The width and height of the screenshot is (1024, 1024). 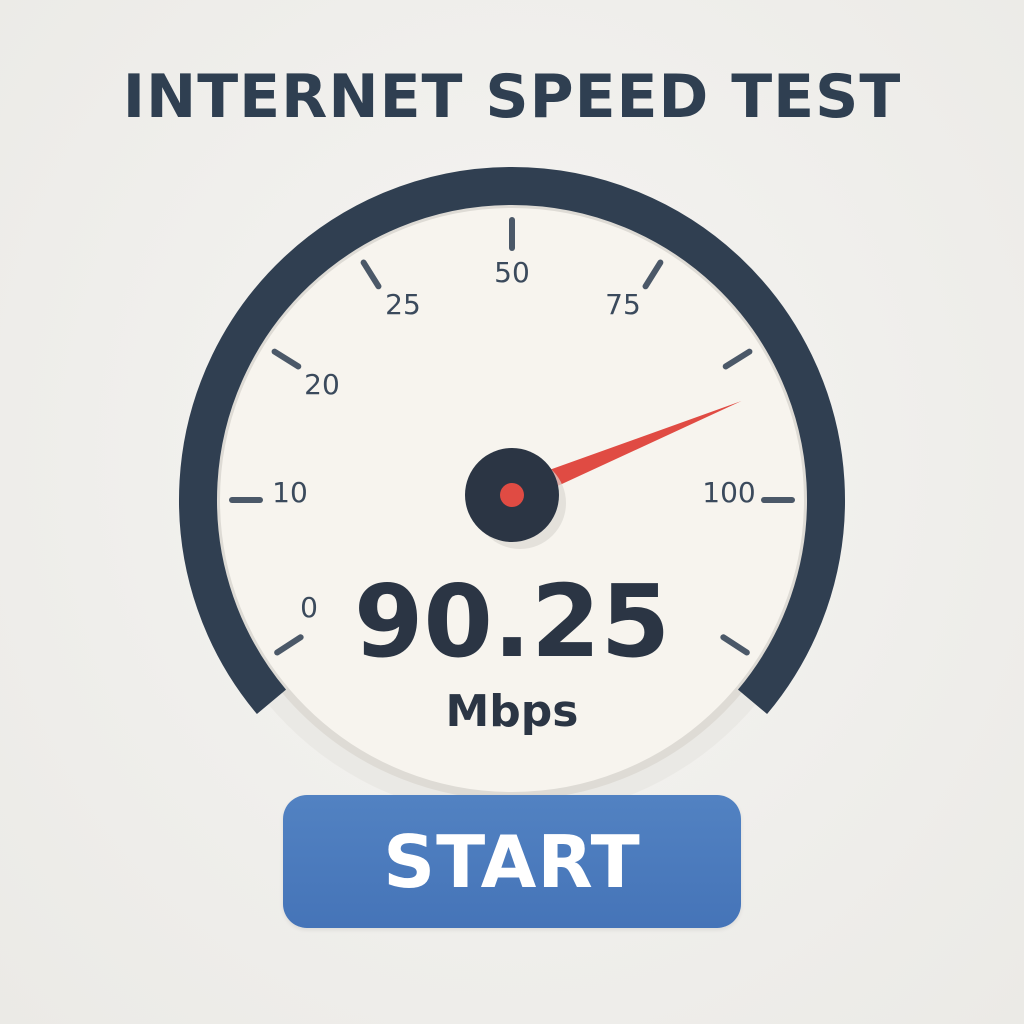 What do you see at coordinates (290, 492) in the screenshot?
I see `tick-label-10: 10` at bounding box center [290, 492].